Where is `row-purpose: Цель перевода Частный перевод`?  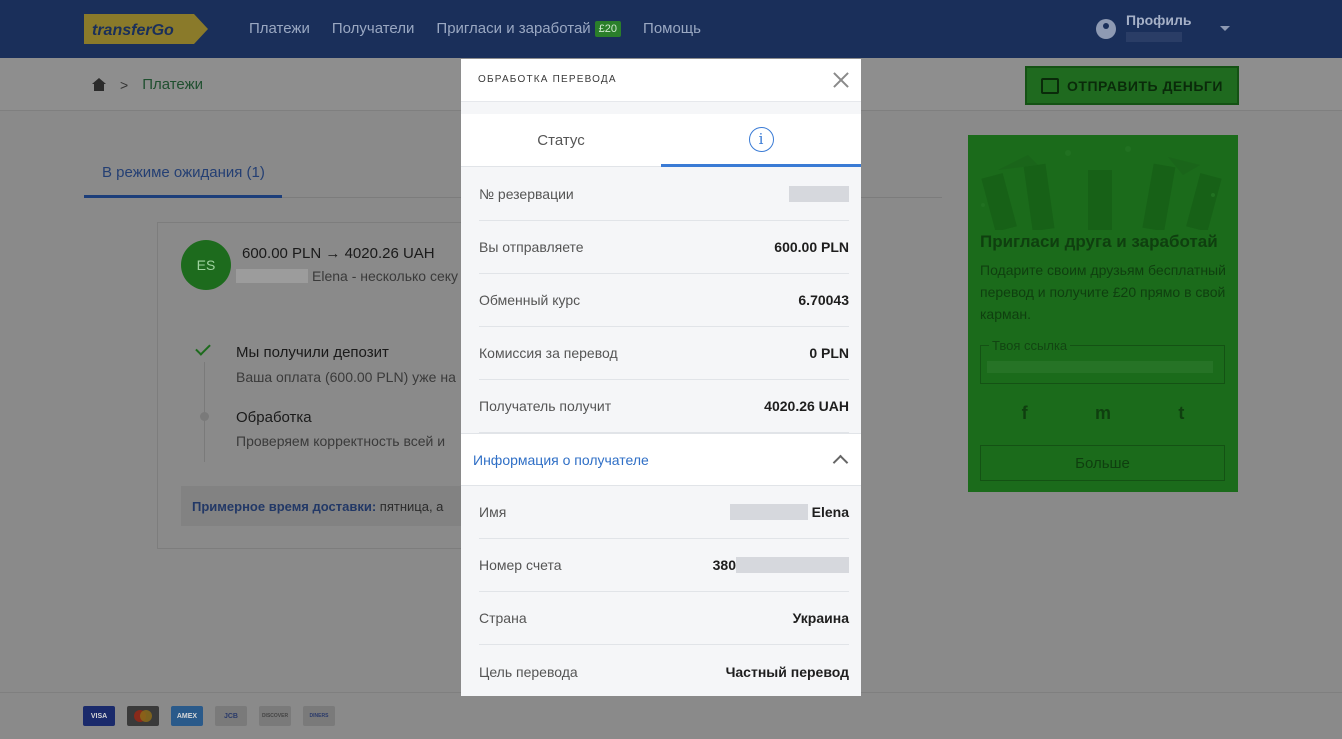 row-purpose: Цель перевода Частный перевод is located at coordinates (664, 670).